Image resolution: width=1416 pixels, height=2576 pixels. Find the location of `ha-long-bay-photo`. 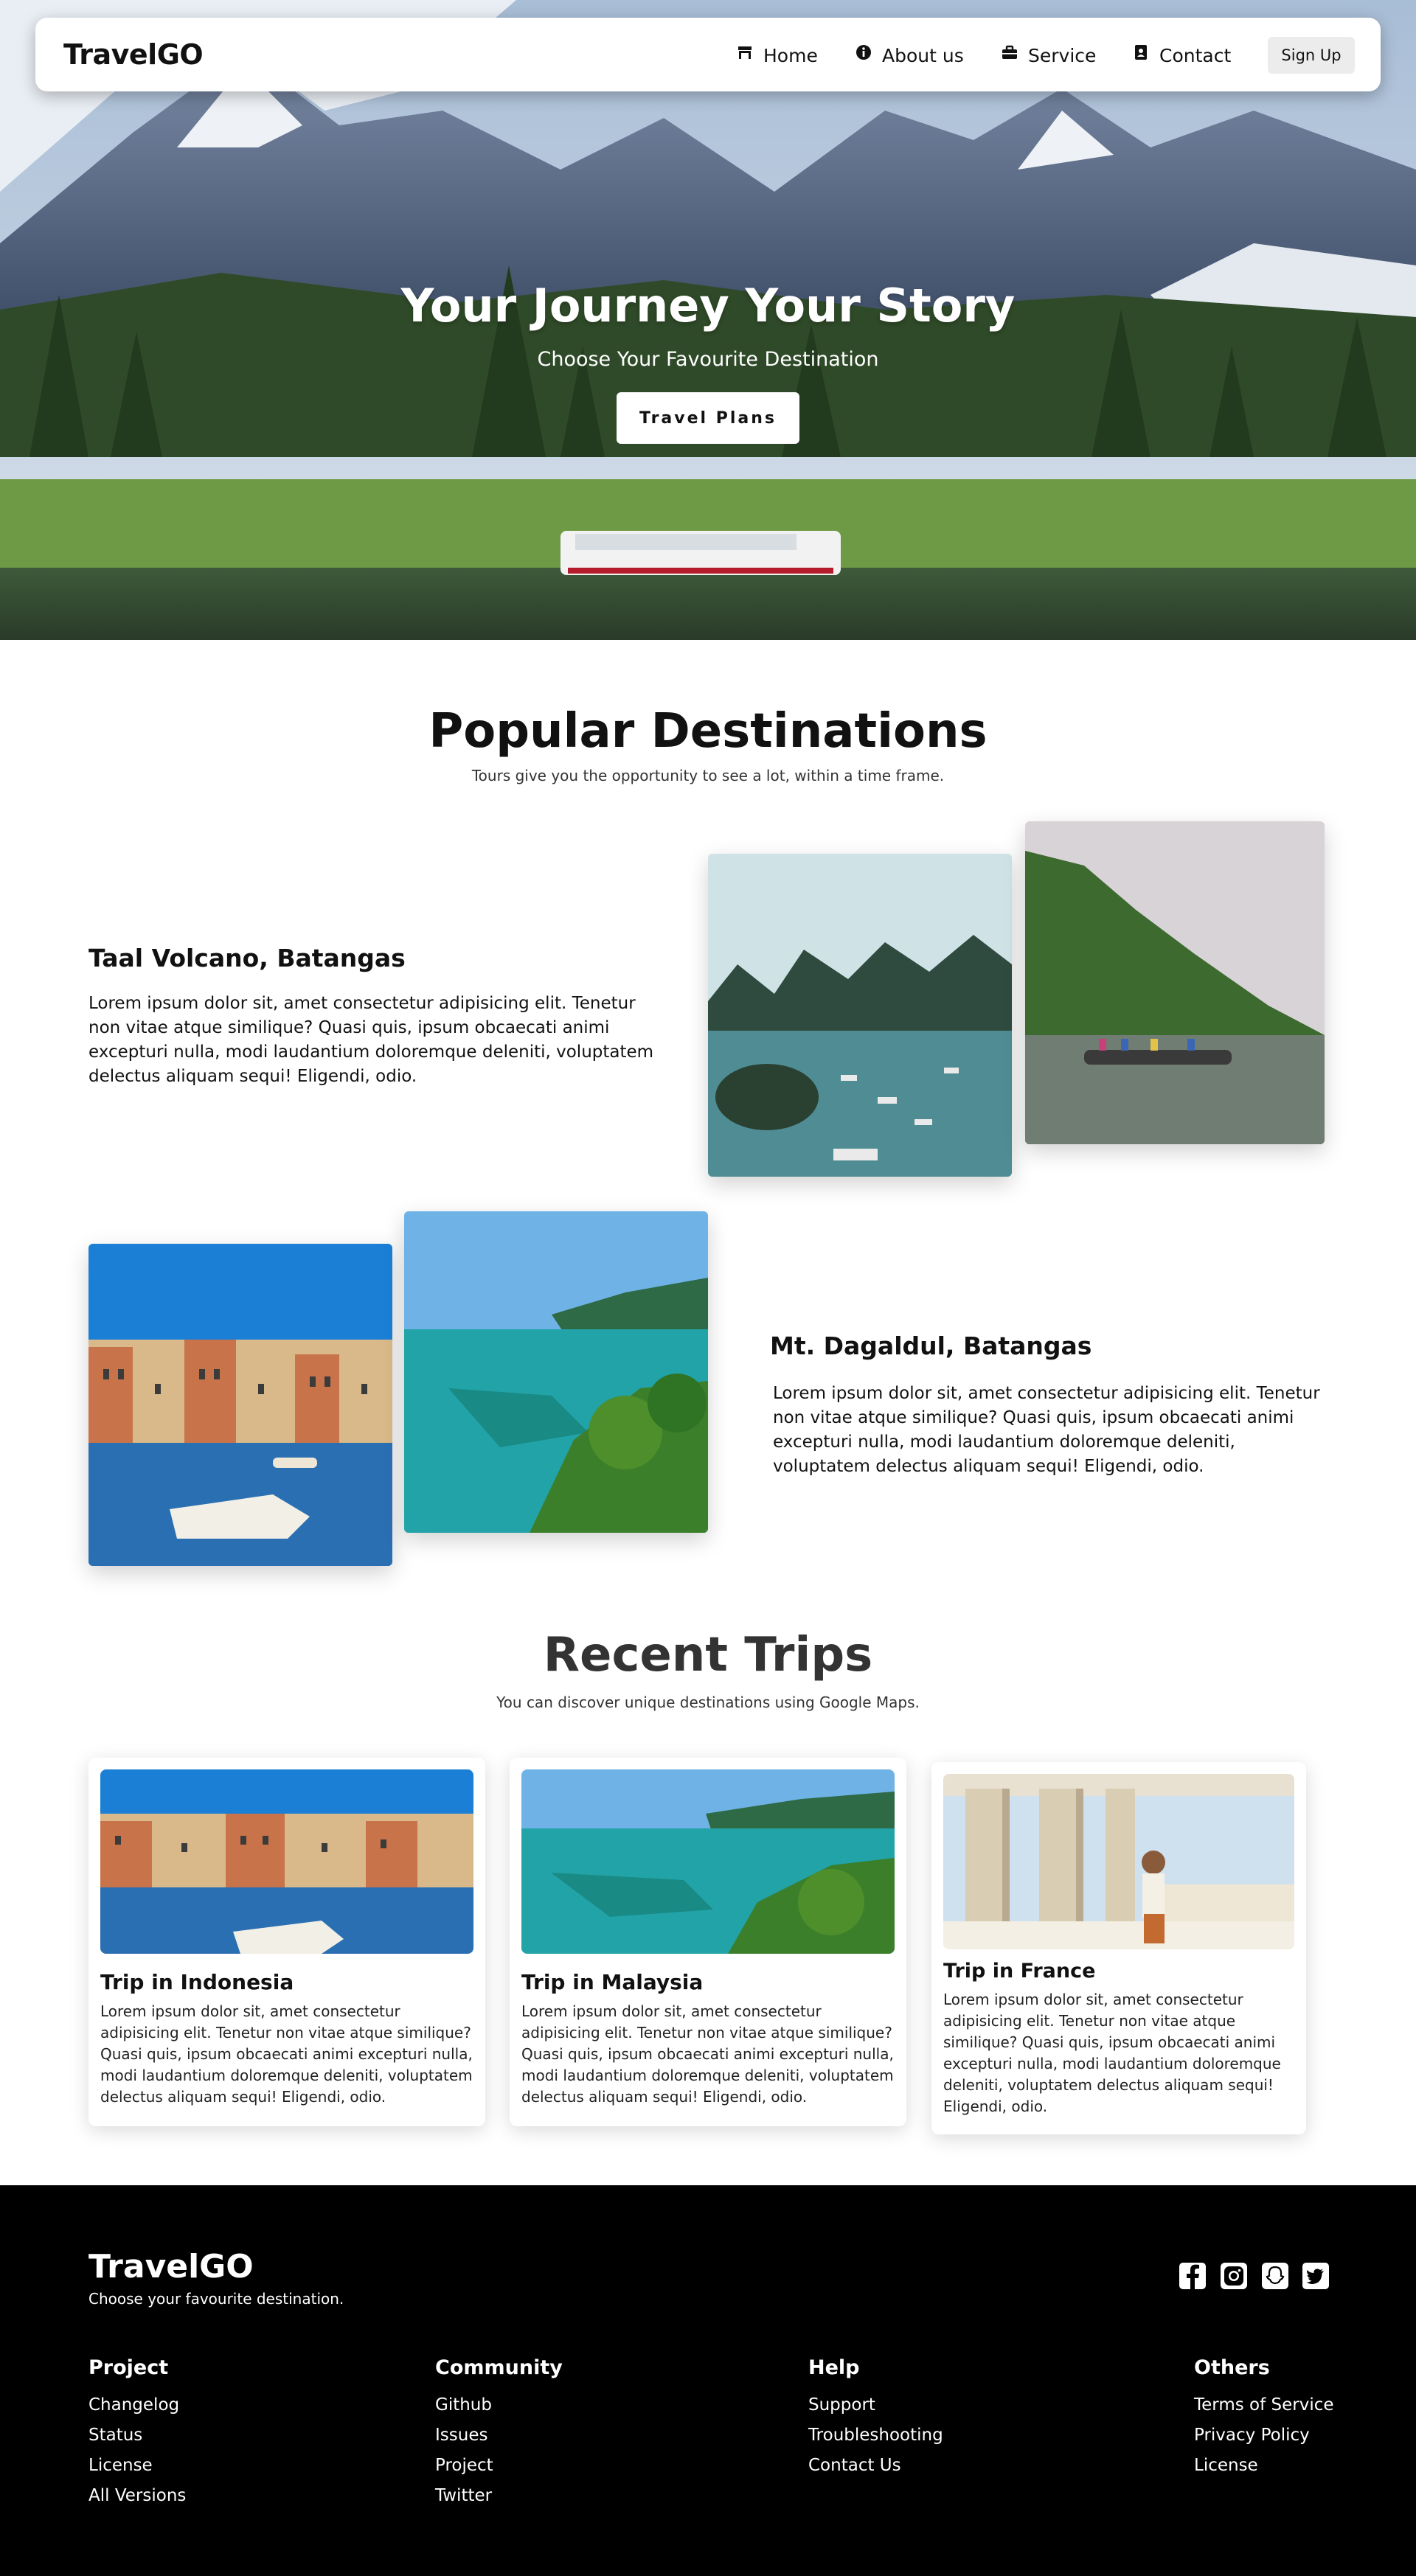

ha-long-bay-photo is located at coordinates (860, 1016).